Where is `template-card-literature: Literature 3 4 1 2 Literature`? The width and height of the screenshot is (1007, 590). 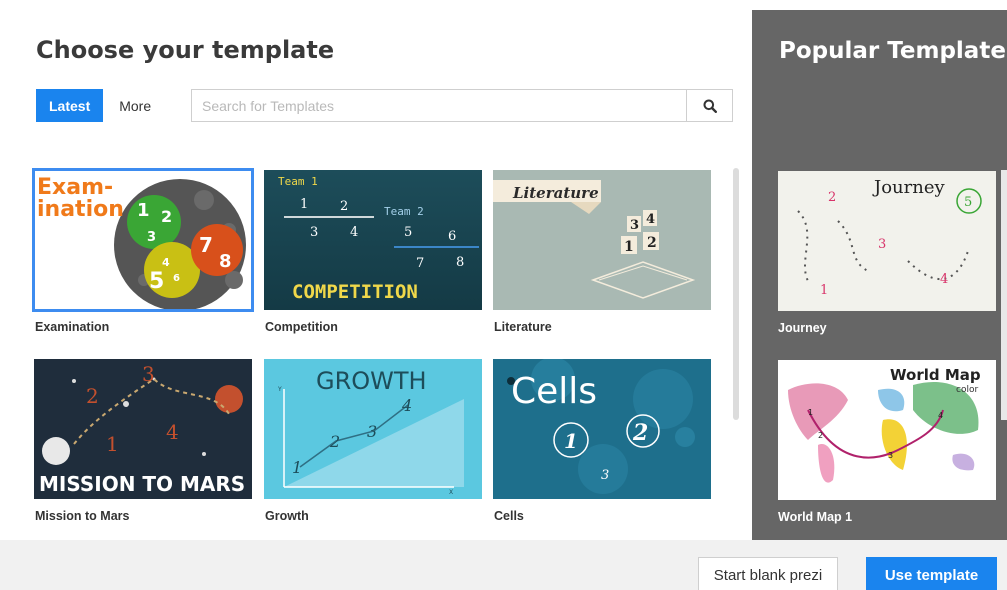
template-card-literature: Literature 3 4 1 2 Literature is located at coordinates (602, 252).